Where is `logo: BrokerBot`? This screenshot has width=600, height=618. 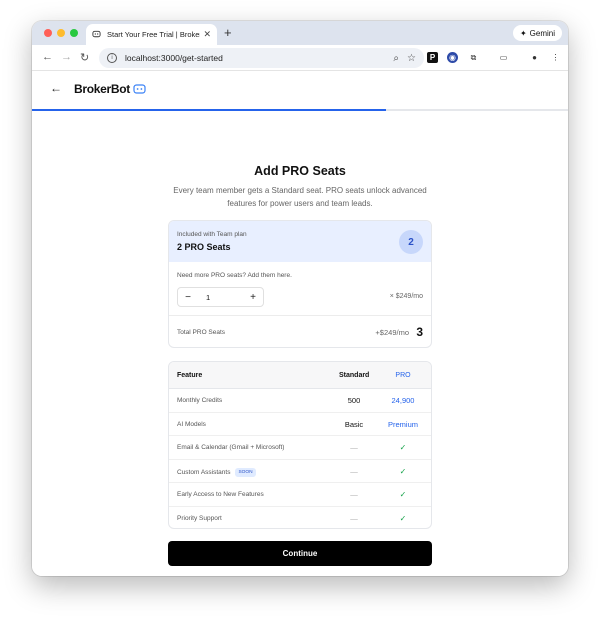 logo: BrokerBot is located at coordinates (110, 89).